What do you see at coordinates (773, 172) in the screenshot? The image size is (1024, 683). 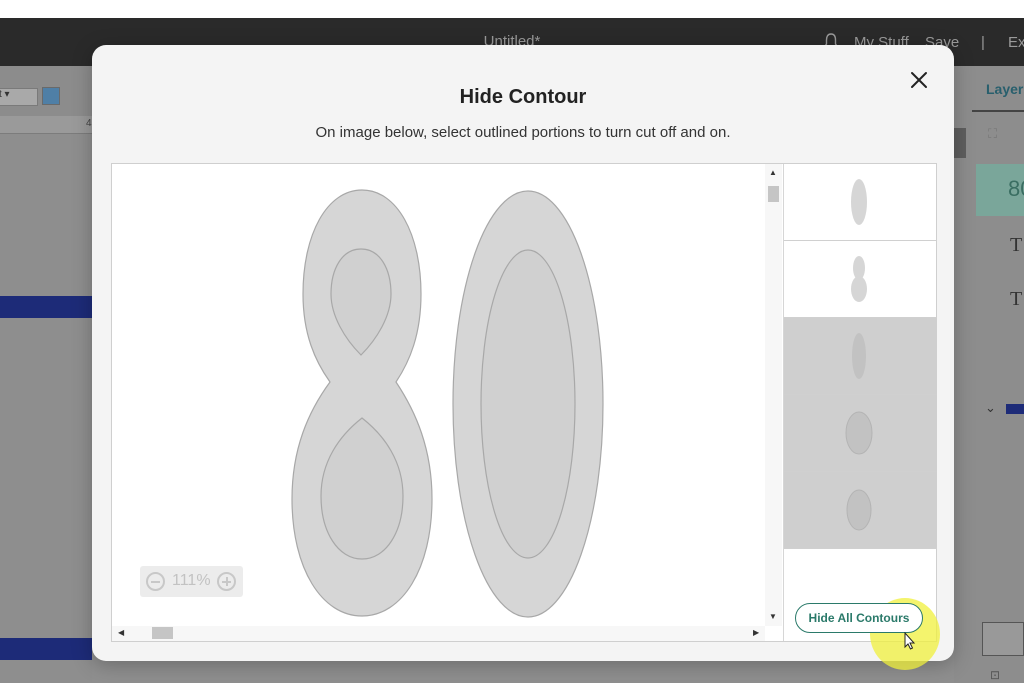 I see `scroll-up-icon: ▲` at bounding box center [773, 172].